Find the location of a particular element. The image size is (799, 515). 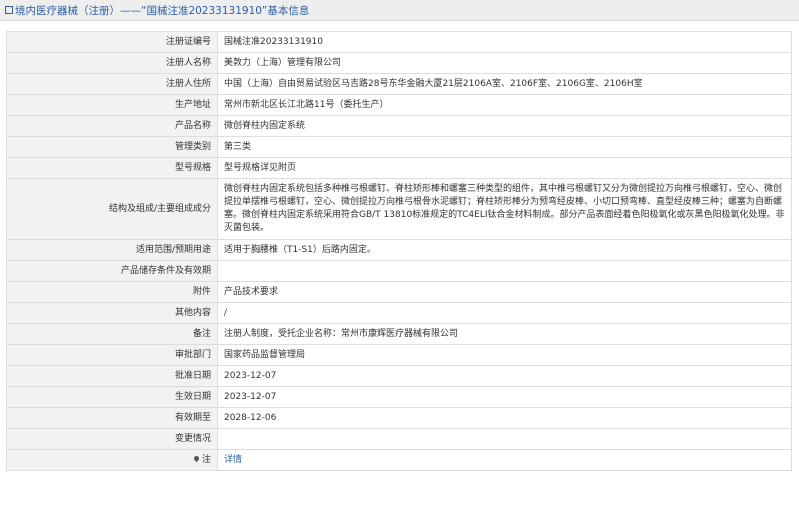

table-row: 备注 注册人制度，受托企业名称：常州市康辉医疗器械有限公司 is located at coordinates (399, 334).